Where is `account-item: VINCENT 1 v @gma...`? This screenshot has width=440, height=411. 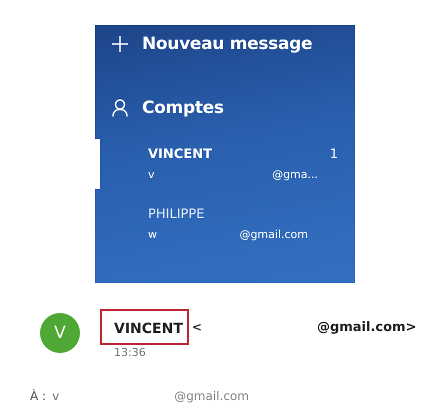 account-item: VINCENT 1 v @gma... is located at coordinates (225, 164).